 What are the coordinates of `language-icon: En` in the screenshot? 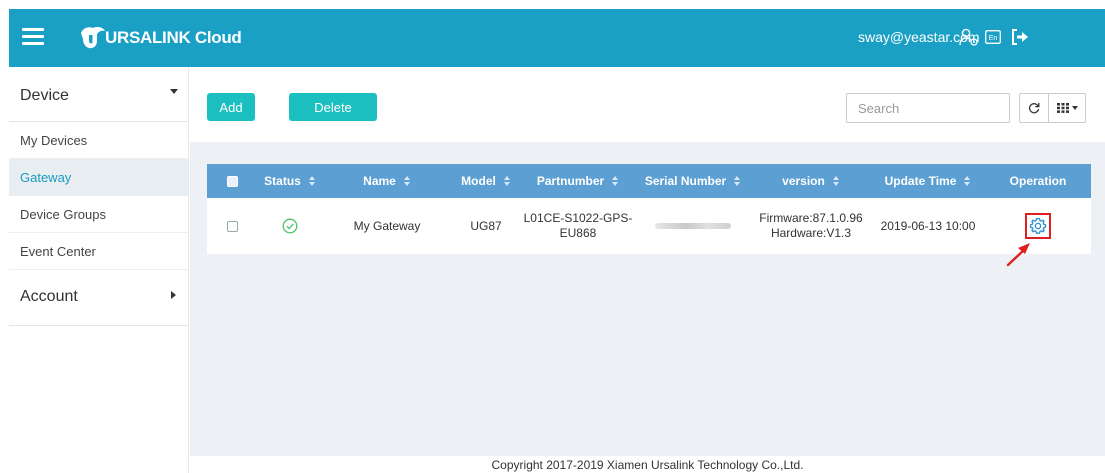 It's located at (993, 37).